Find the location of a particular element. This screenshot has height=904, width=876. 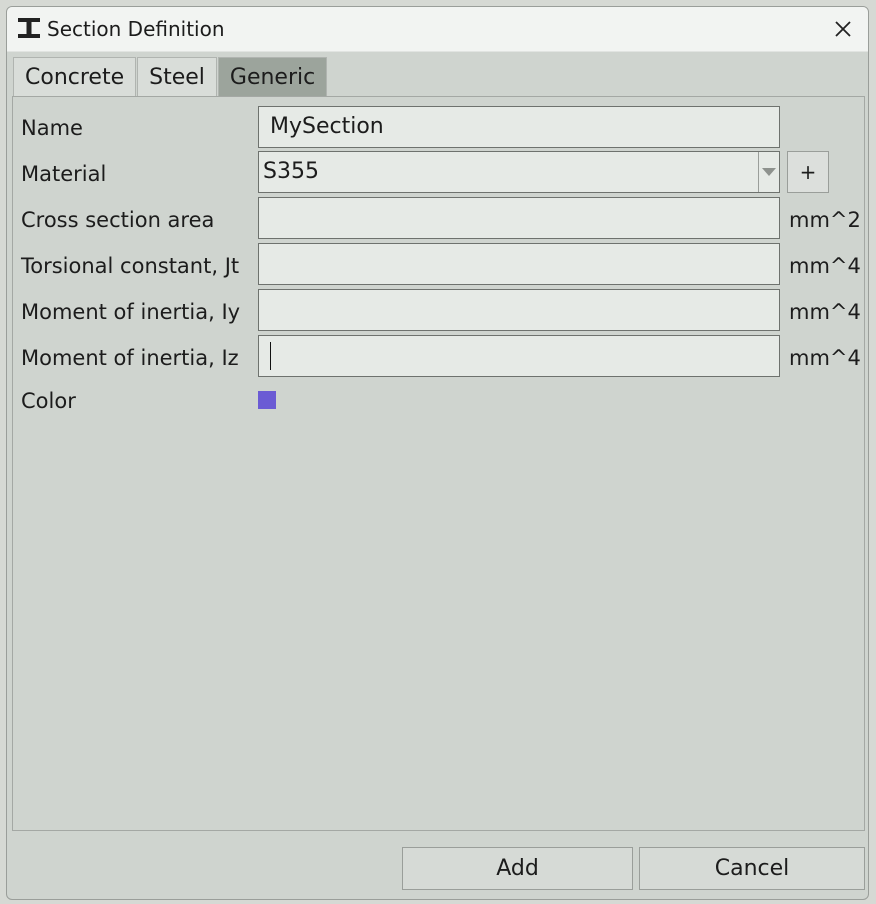

material-value: S355 is located at coordinates (291, 171).